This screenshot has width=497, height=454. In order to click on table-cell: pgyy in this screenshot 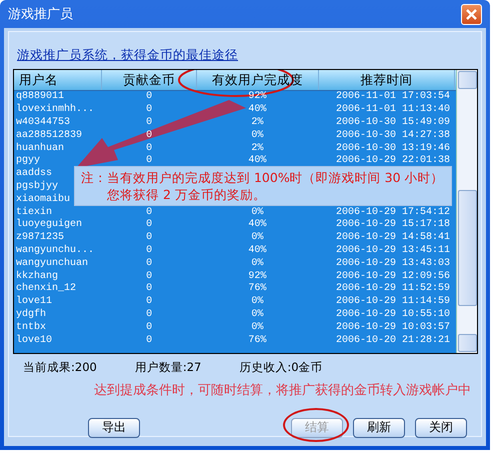, I will do `click(28, 160)`.